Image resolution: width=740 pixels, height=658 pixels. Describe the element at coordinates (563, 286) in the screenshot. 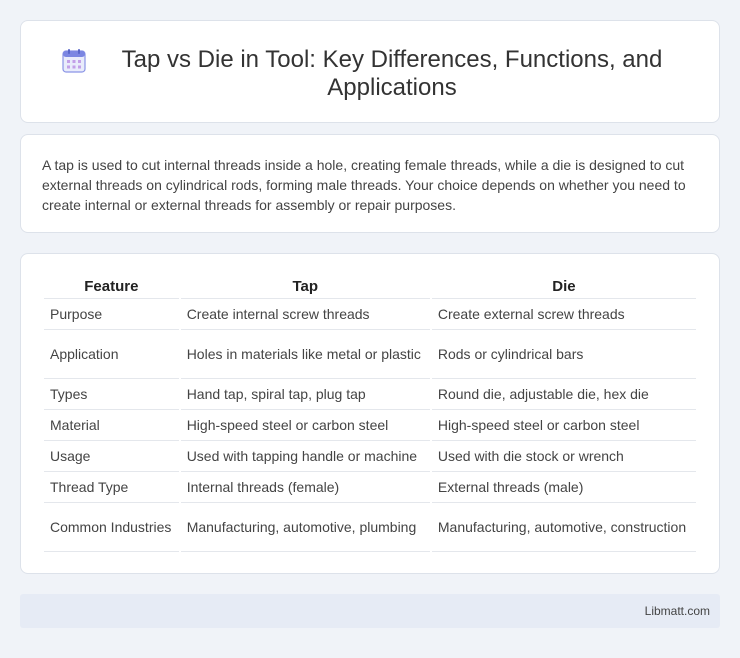

I see `header-die: Die` at that location.